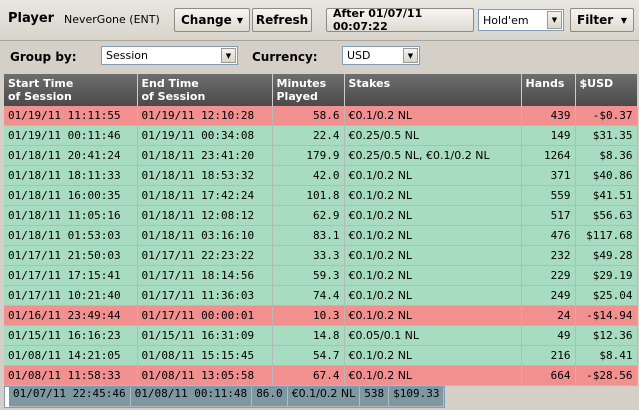  Describe the element at coordinates (308, 375) in the screenshot. I see `cell-minutes: 67.4` at that location.